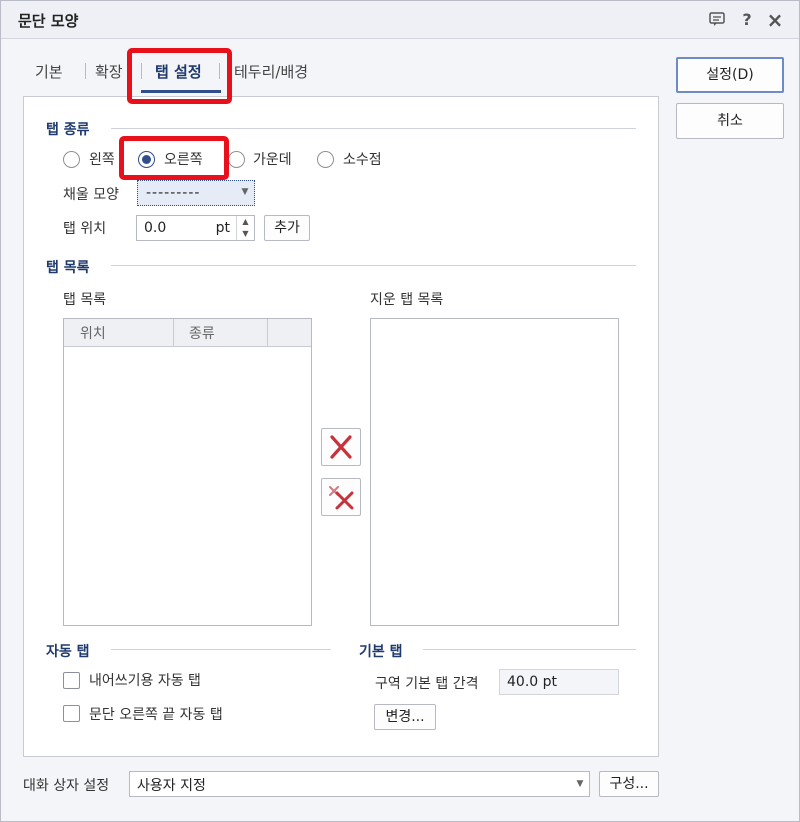 The width and height of the screenshot is (800, 822). I want to click on default-tab-interval-field: 40.0 pt, so click(559, 682).